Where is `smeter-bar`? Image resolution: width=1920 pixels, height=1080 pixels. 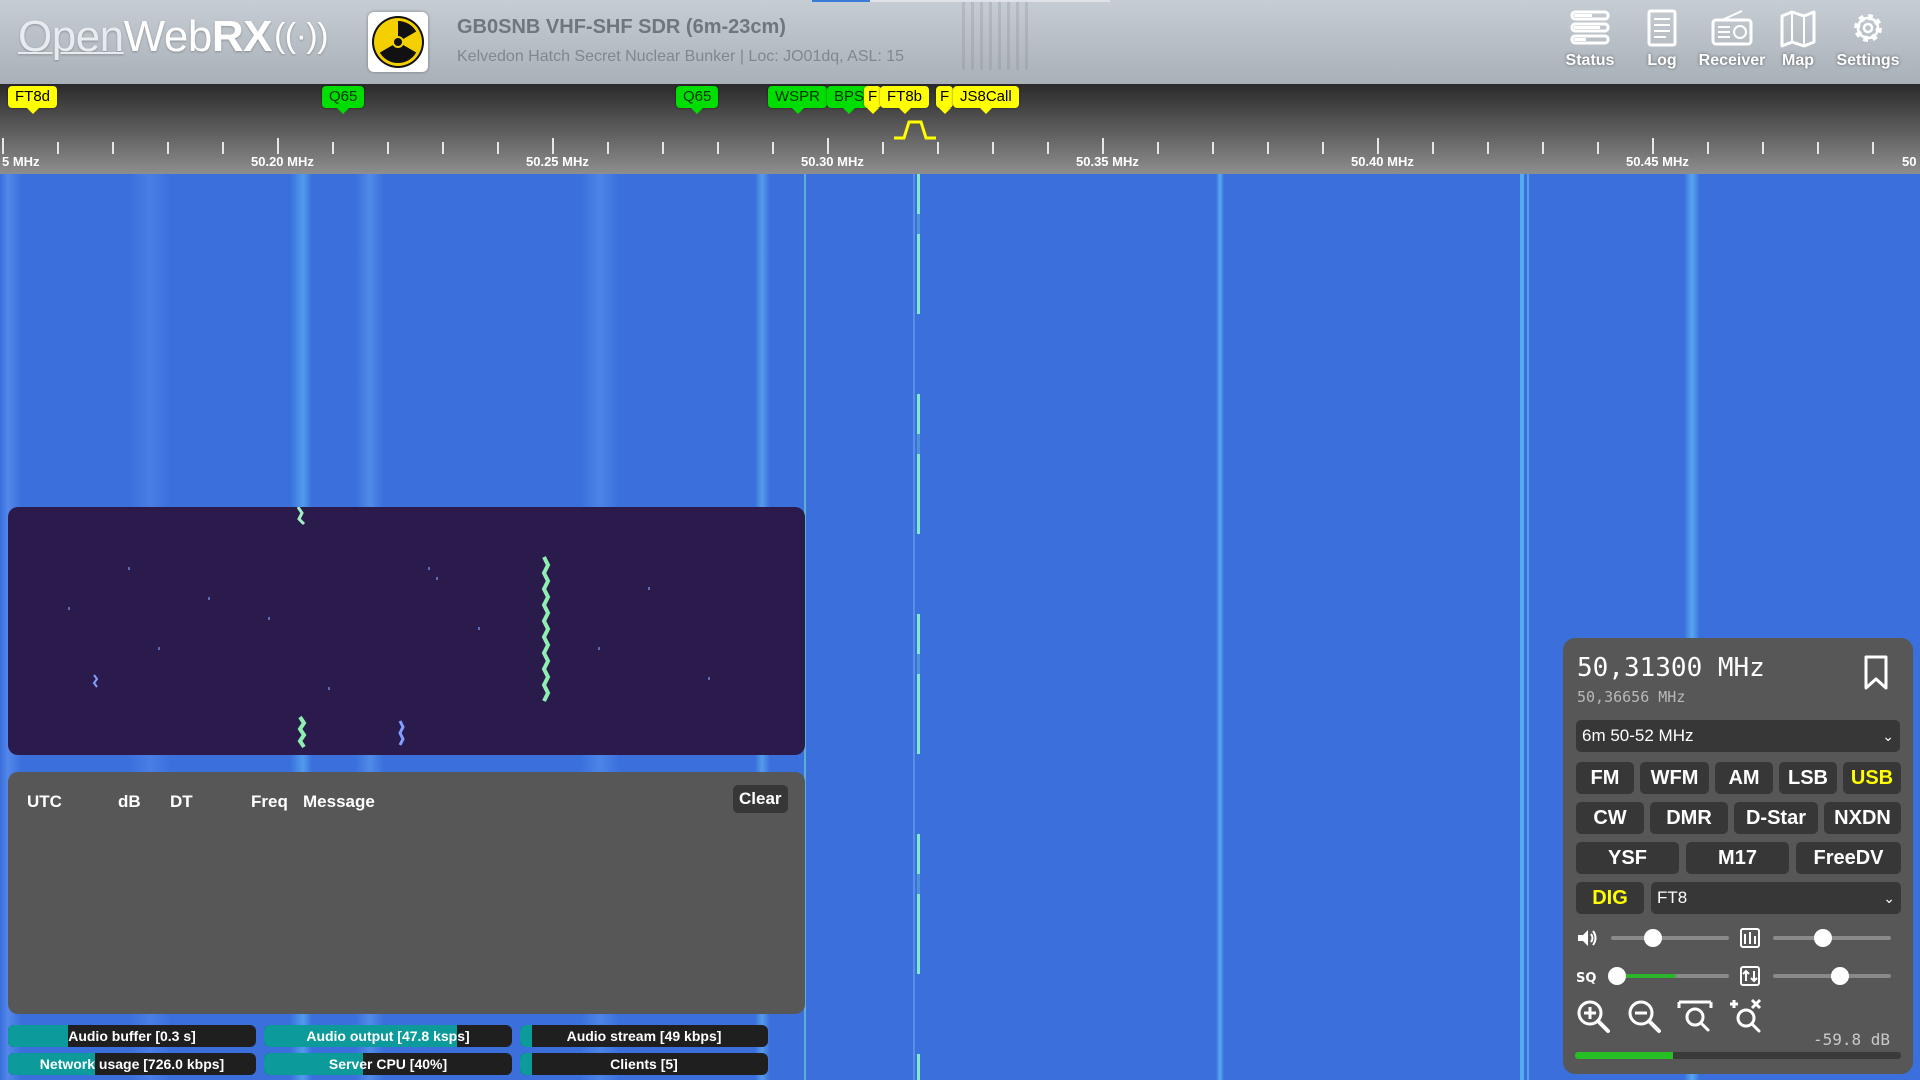
smeter-bar is located at coordinates (1738, 1055).